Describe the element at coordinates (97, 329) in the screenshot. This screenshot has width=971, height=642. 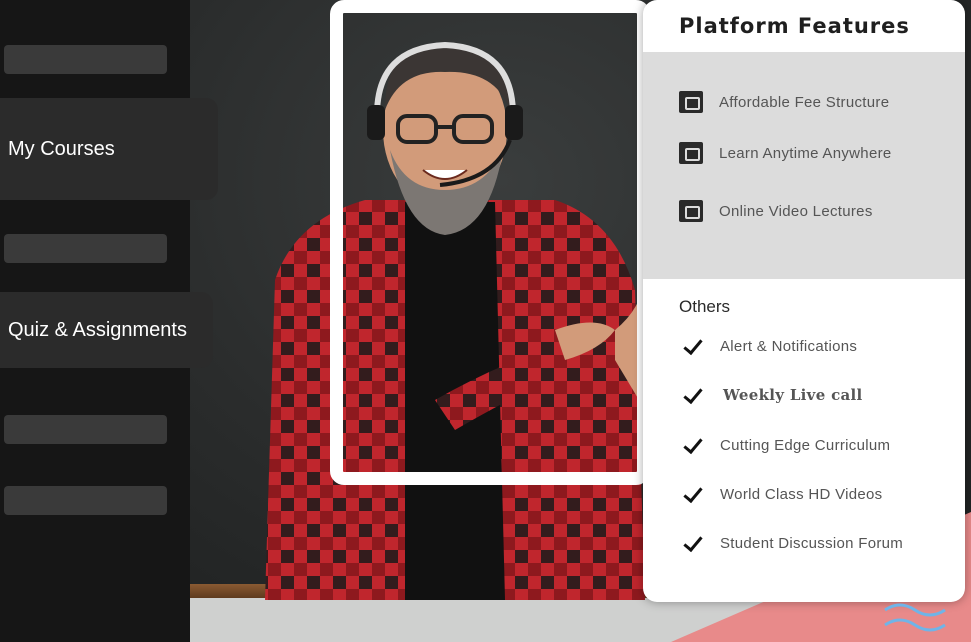
I see `sidebar-item-label: Quiz & Assignments` at that location.